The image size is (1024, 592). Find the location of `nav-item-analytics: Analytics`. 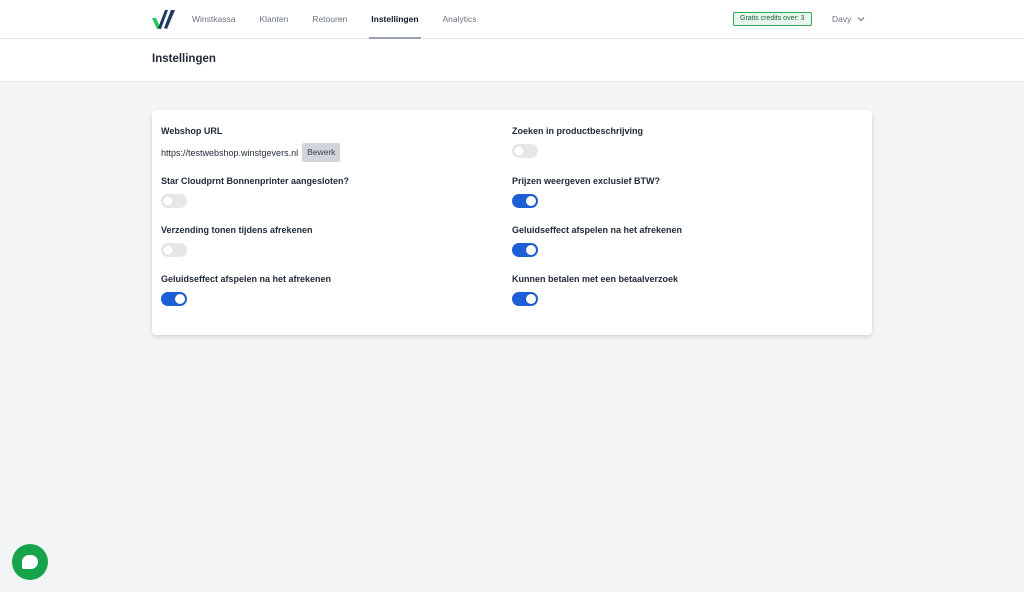

nav-item-analytics: Analytics is located at coordinates (460, 19).